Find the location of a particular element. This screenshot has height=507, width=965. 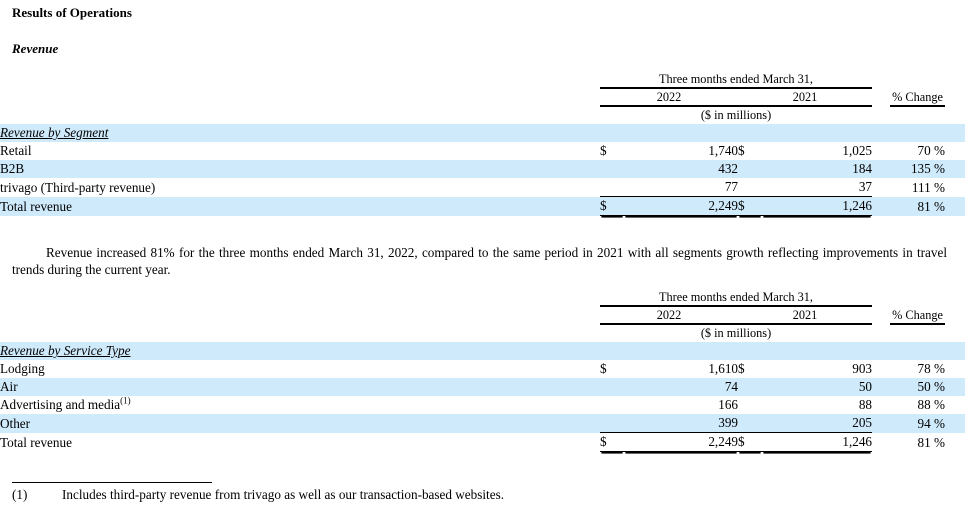

table-units-row: ($ in millions) is located at coordinates (482, 333).